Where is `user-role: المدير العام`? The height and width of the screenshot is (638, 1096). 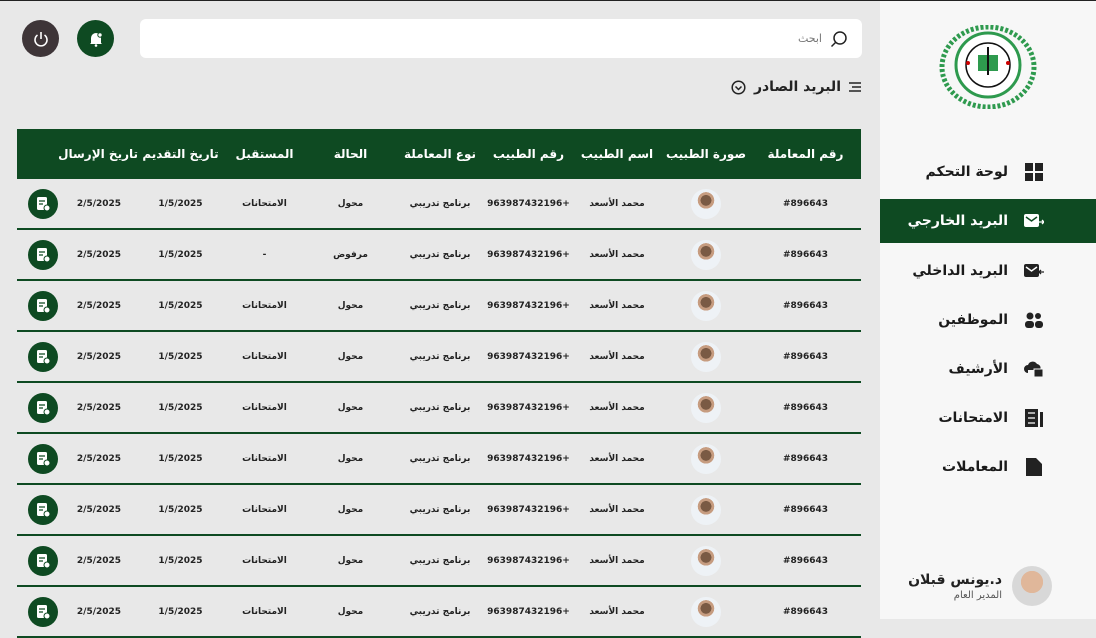
user-role: المدير العام is located at coordinates (977, 595).